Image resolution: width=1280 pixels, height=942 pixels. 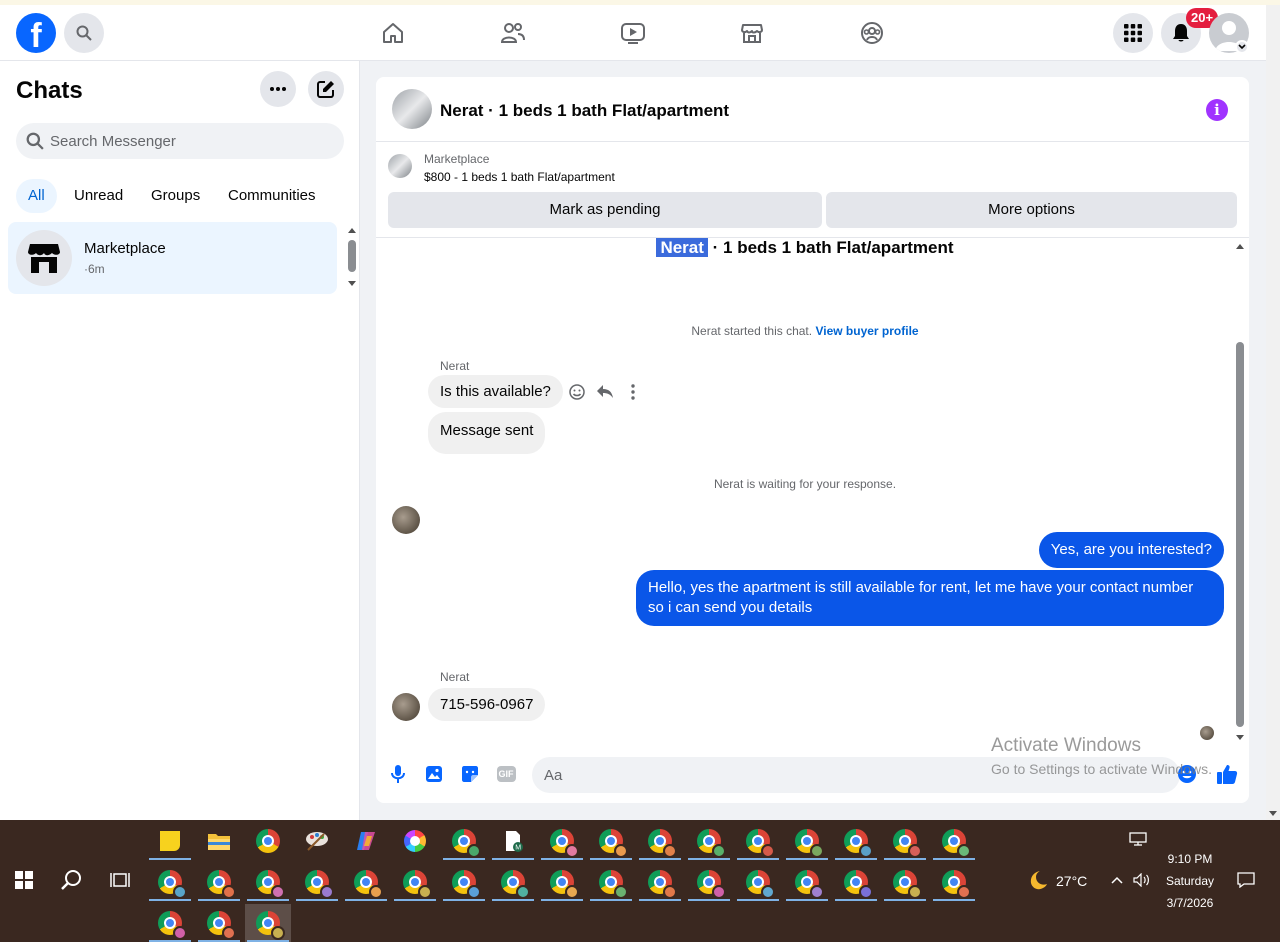 I want to click on incoming-message: Message sent, so click(x=487, y=433).